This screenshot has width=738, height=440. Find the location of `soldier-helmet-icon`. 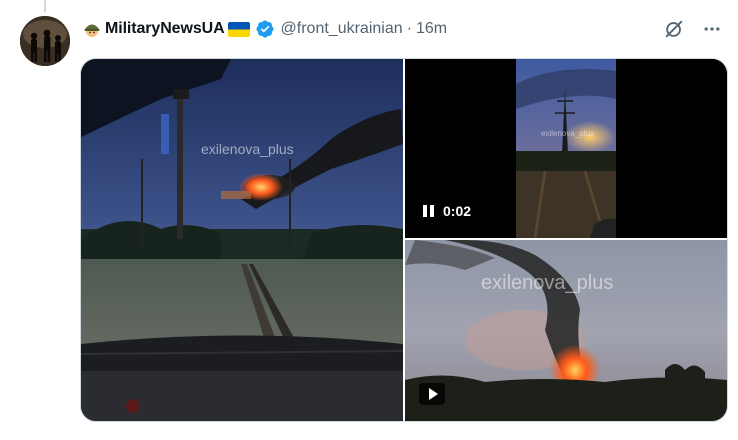

soldier-helmet-icon is located at coordinates (92, 29).